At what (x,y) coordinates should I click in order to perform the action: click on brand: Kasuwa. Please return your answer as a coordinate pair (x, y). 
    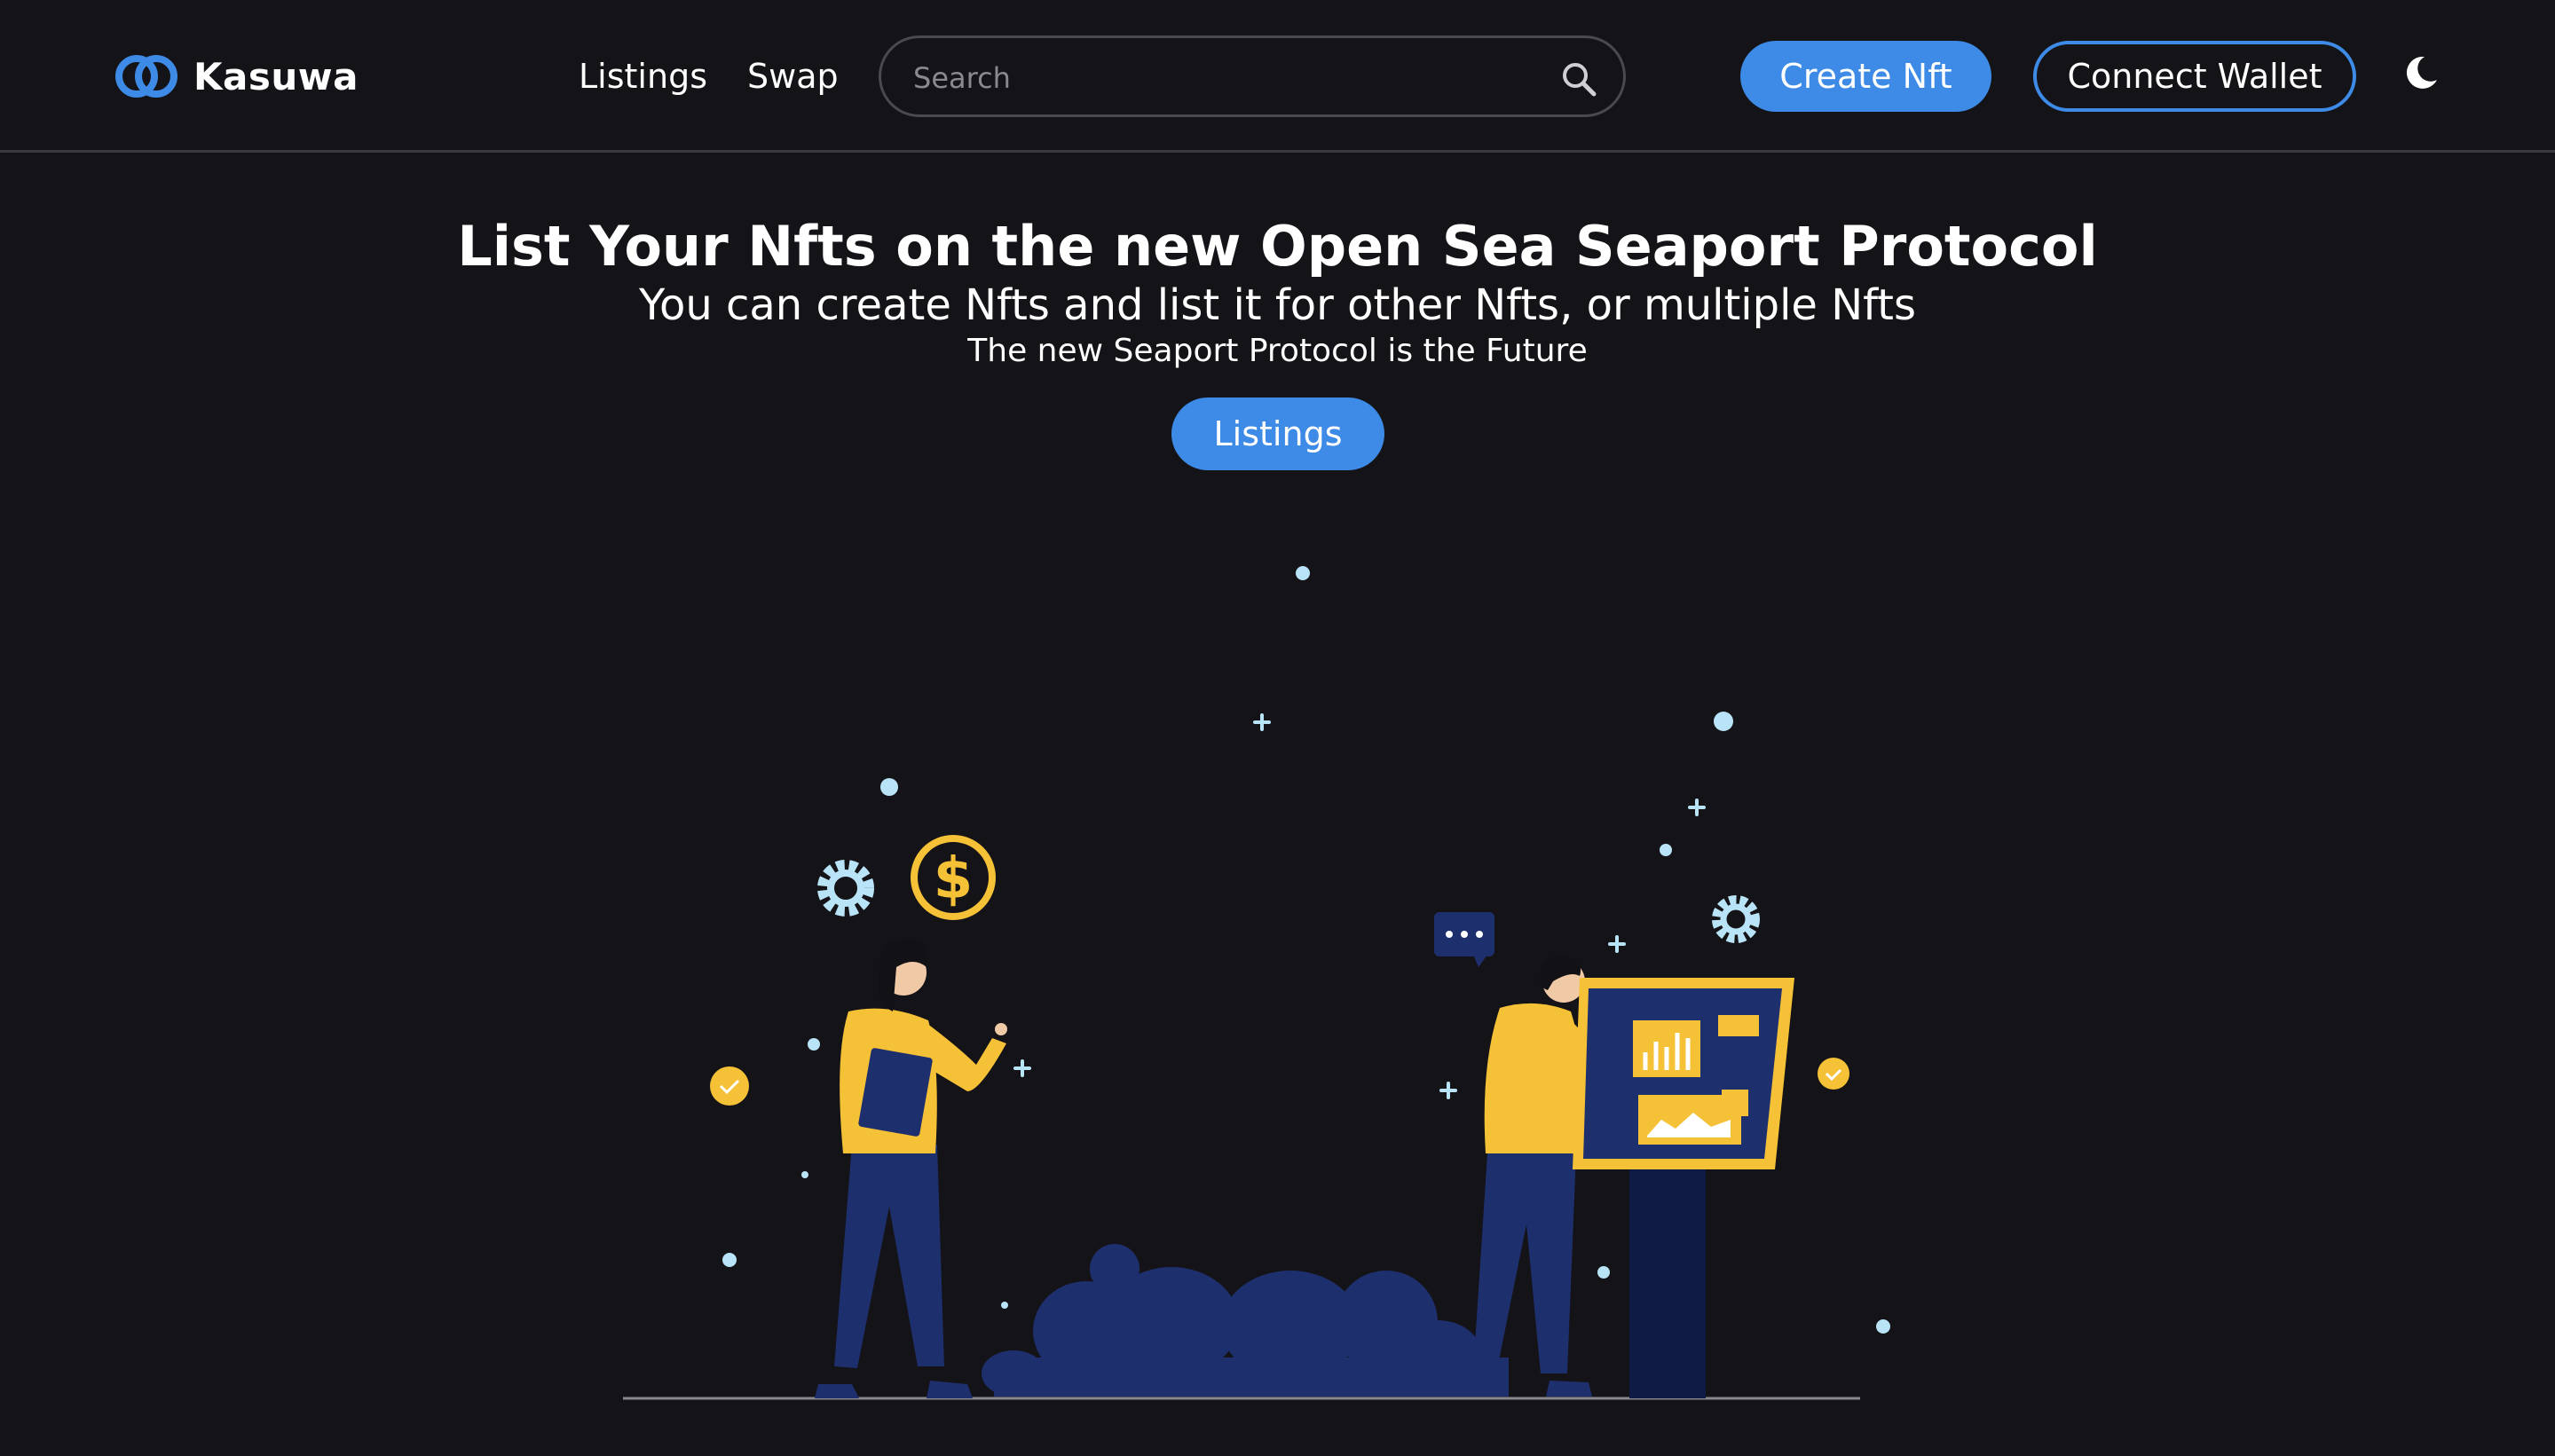
    Looking at the image, I should click on (236, 76).